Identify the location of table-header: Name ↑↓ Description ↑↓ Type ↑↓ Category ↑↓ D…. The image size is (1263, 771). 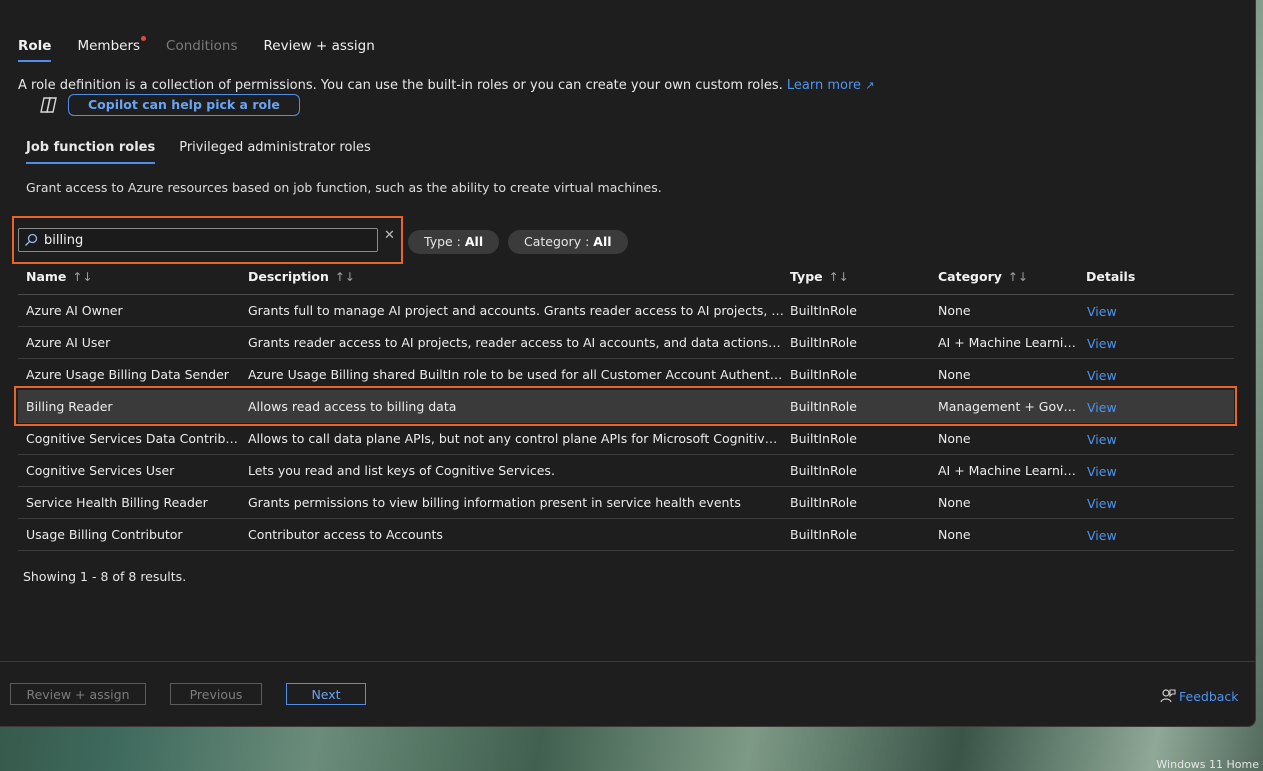
(626, 278).